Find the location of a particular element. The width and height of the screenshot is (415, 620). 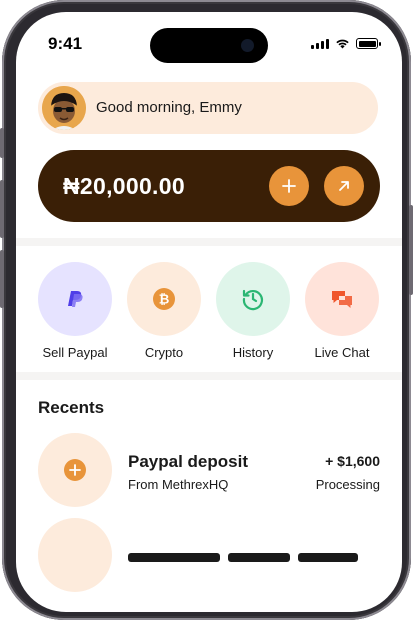

deposit-icon-circle is located at coordinates (75, 470).